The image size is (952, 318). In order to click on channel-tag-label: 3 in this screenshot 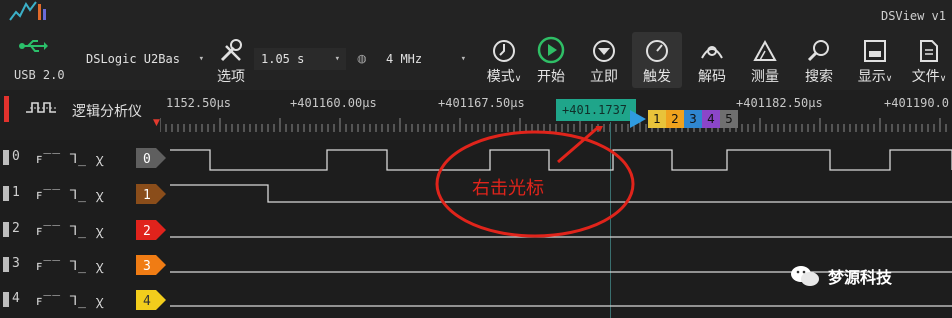, I will do `click(147, 266)`.